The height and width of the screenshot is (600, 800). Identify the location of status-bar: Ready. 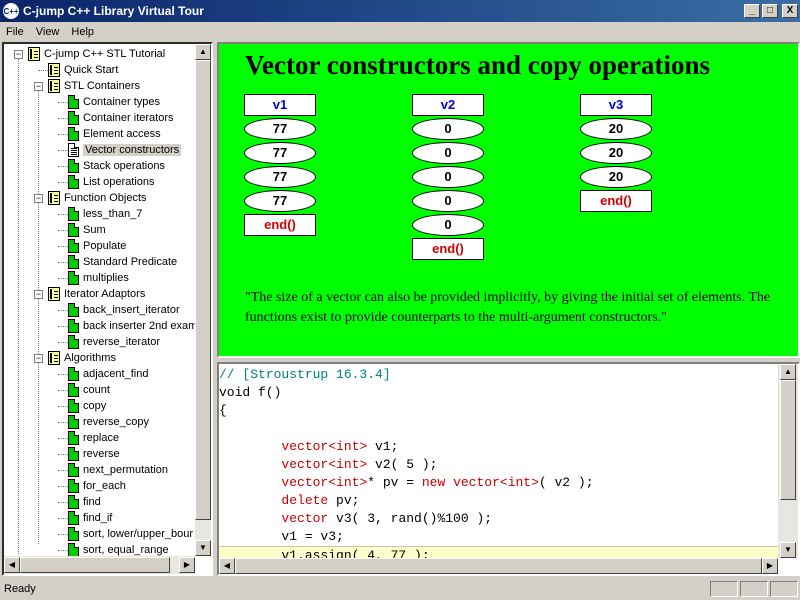
(400, 589).